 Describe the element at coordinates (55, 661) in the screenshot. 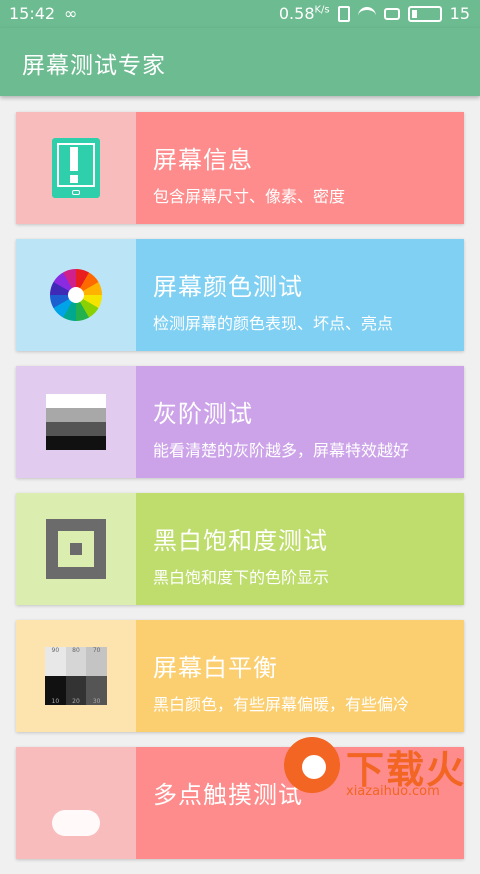

I see `wb-label: 90` at that location.